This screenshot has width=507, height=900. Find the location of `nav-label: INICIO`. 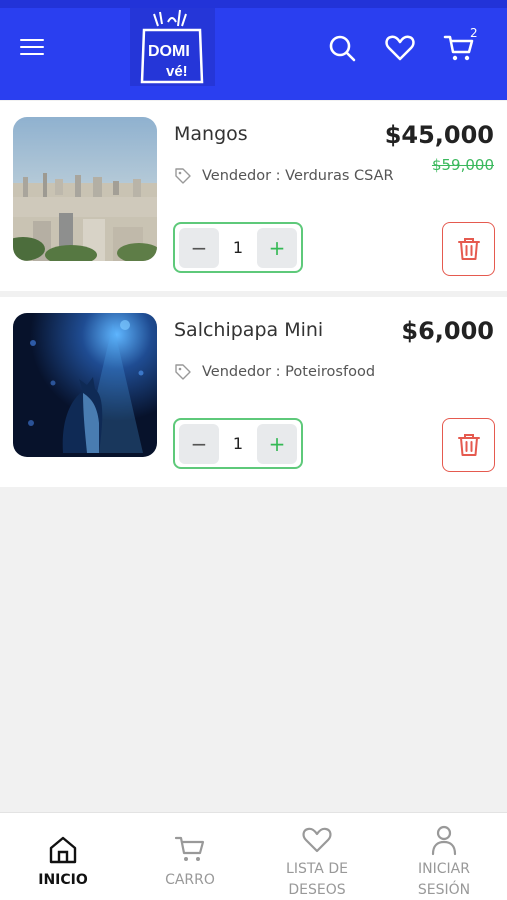

nav-label: INICIO is located at coordinates (63, 880).